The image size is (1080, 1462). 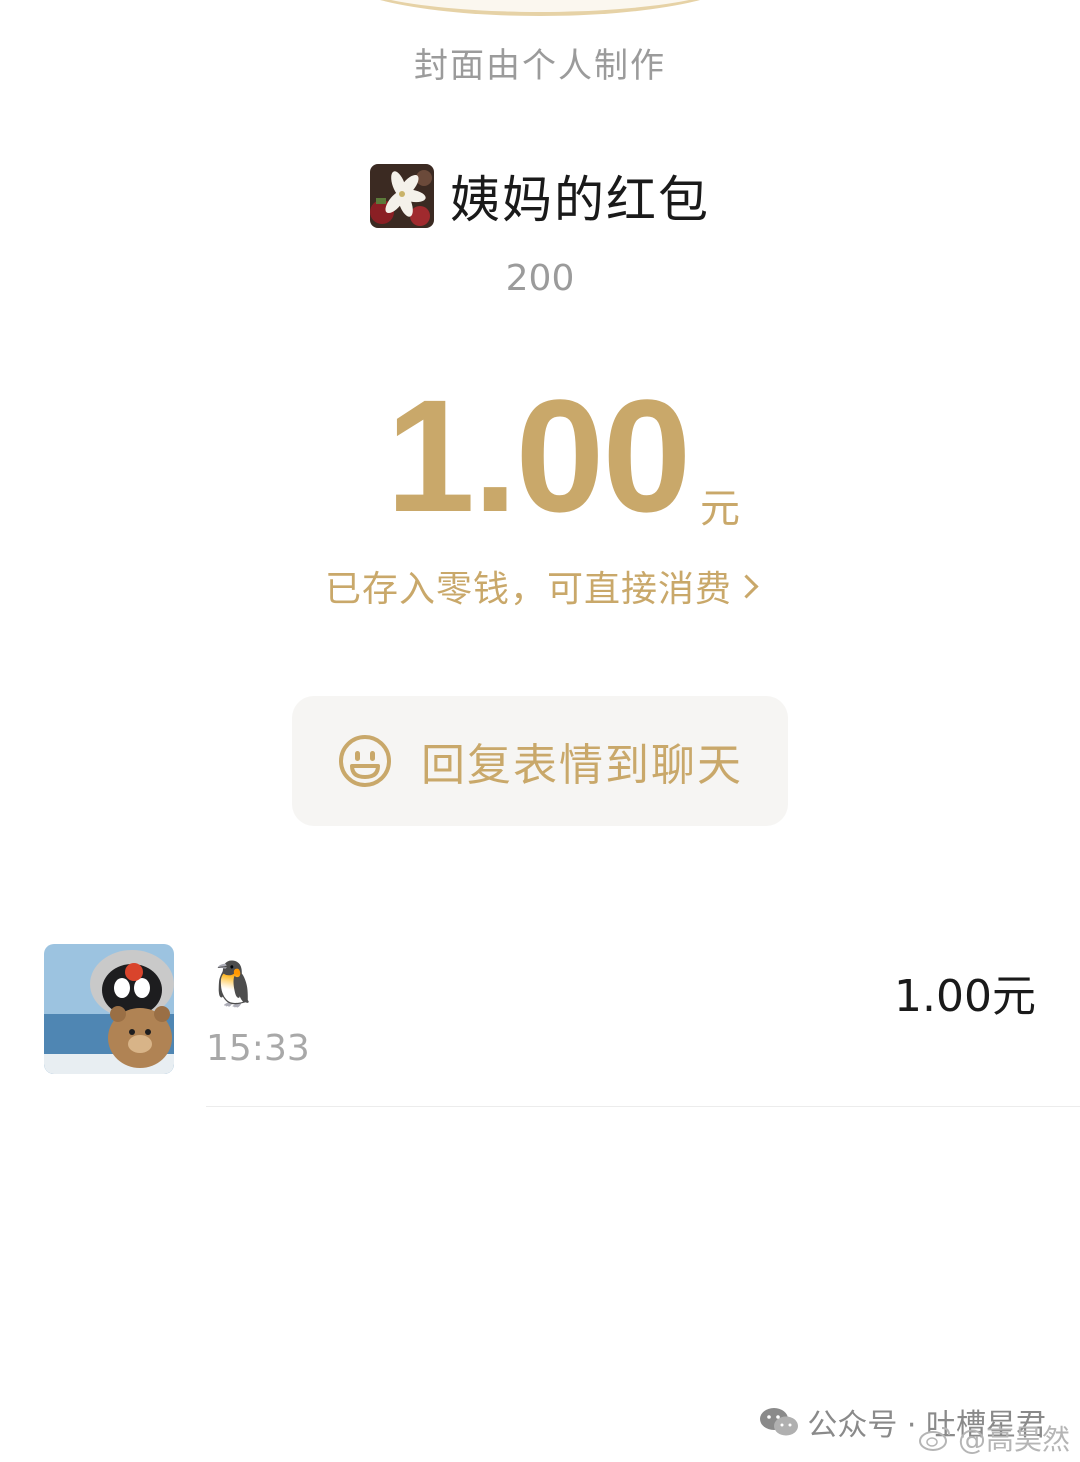 I want to click on receiver-row: 🐧 15:33 1.00元, so click(x=540, y=1014).